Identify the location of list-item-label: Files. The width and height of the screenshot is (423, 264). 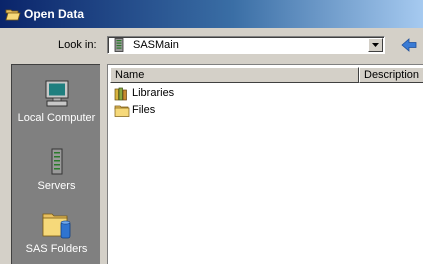
(144, 110).